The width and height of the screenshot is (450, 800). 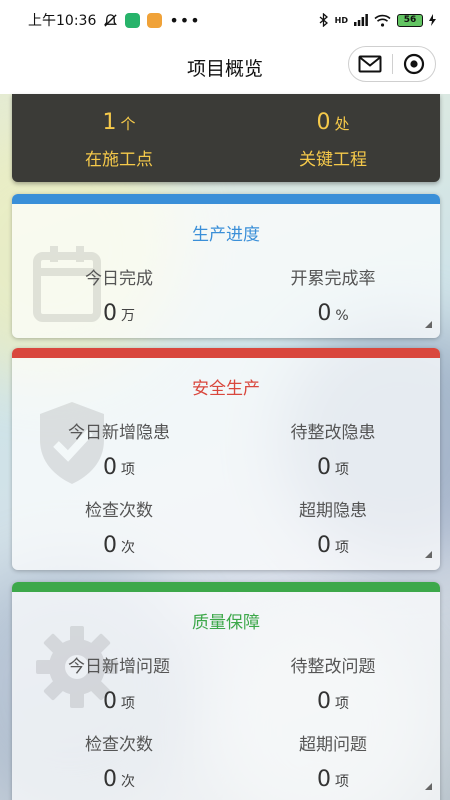 I want to click on target-icon, so click(x=413, y=64).